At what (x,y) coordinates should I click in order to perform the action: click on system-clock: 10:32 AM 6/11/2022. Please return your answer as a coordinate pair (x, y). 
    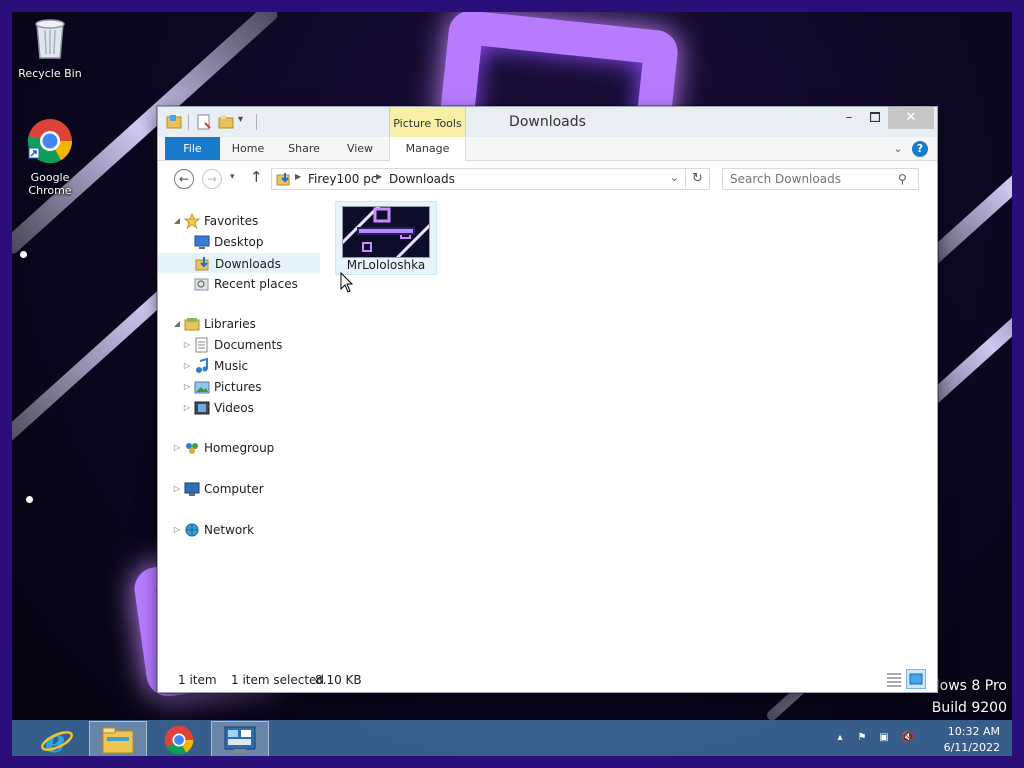
    Looking at the image, I should click on (972, 740).